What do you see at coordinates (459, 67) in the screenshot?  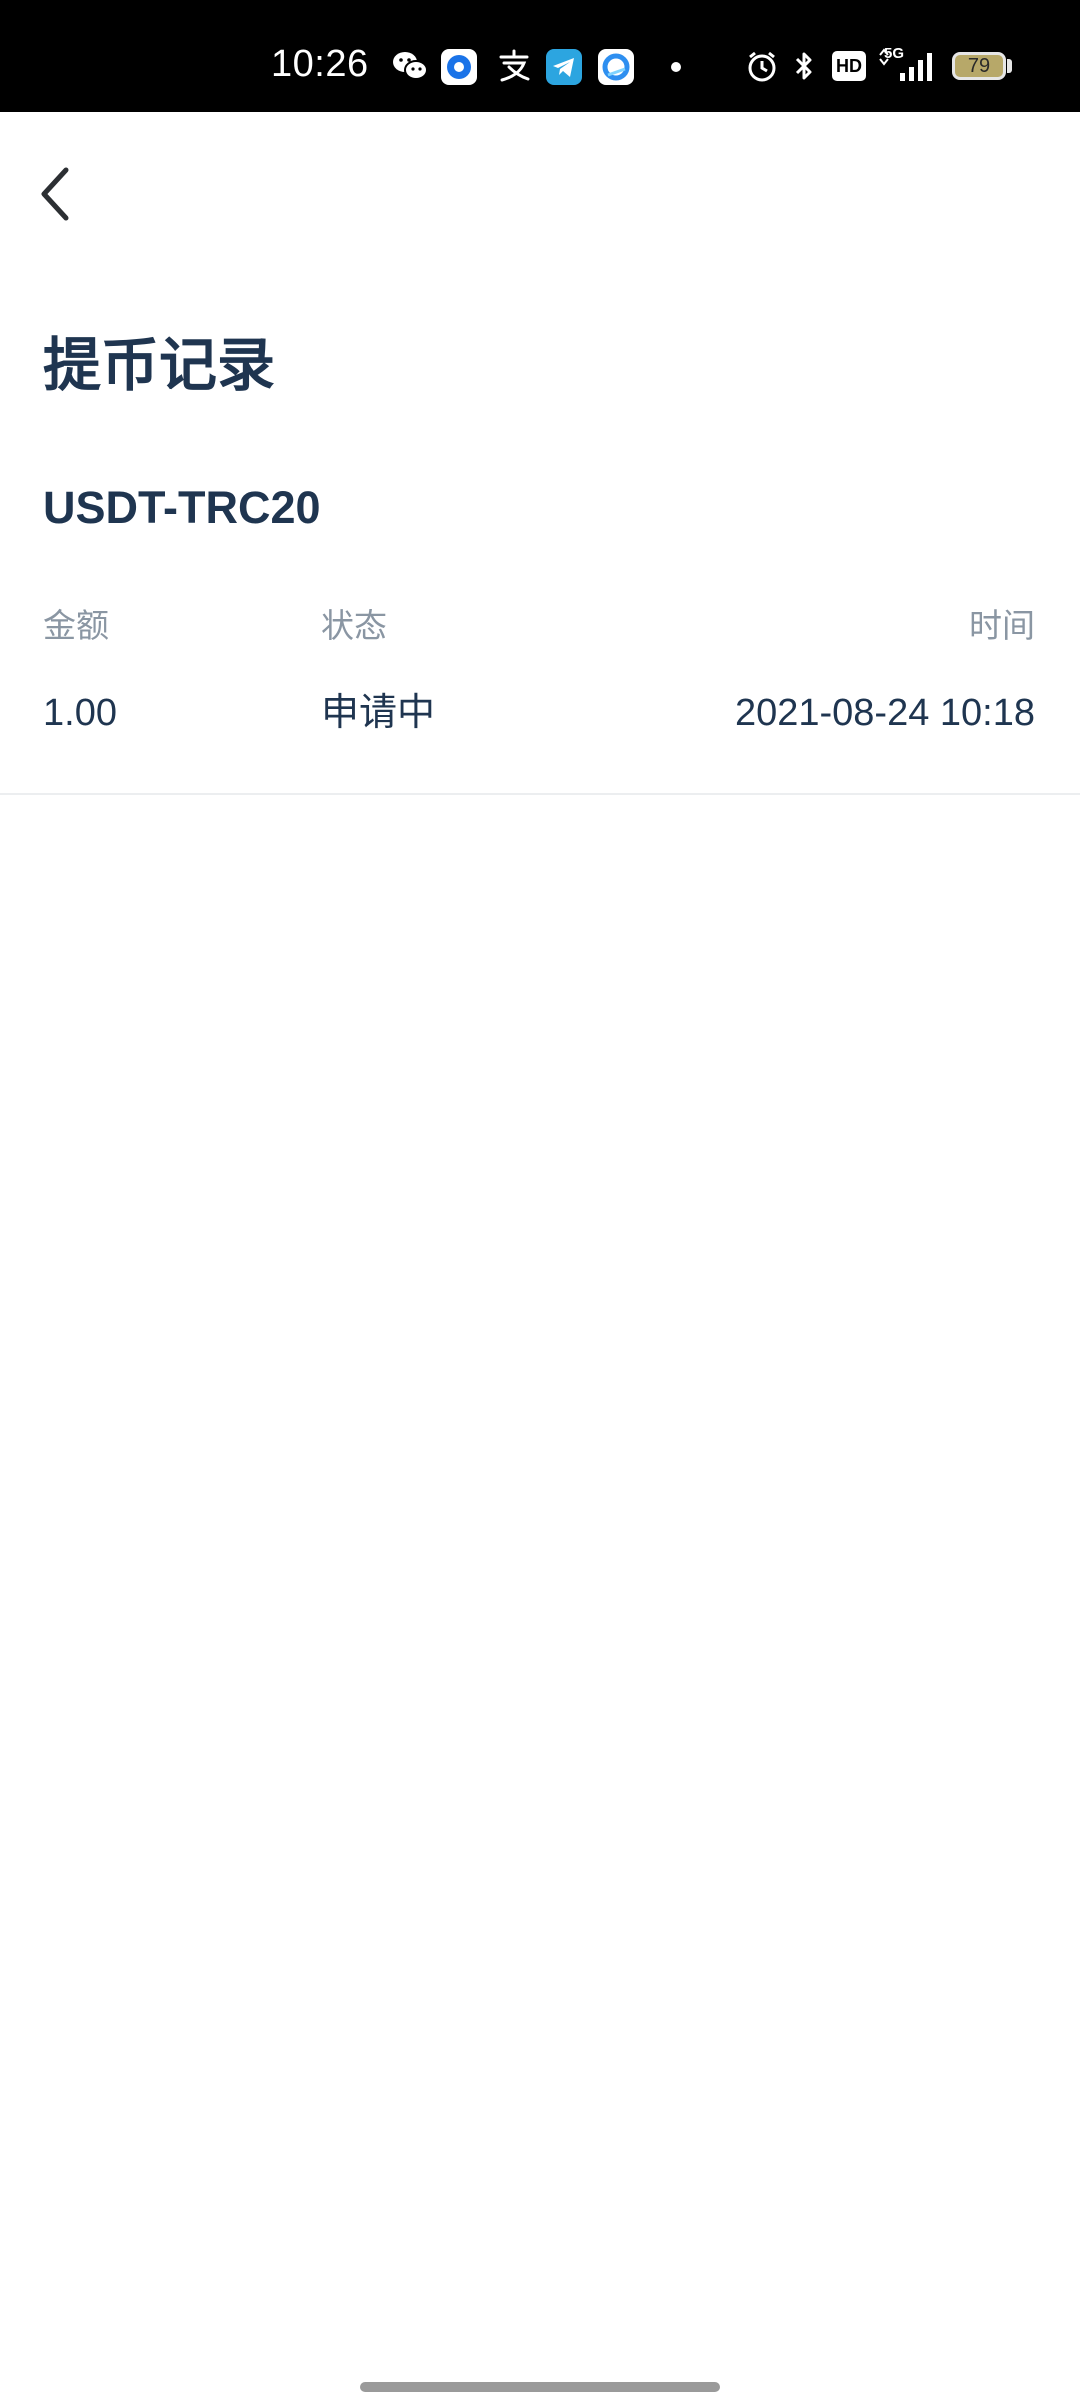 I see `app-circle-icon` at bounding box center [459, 67].